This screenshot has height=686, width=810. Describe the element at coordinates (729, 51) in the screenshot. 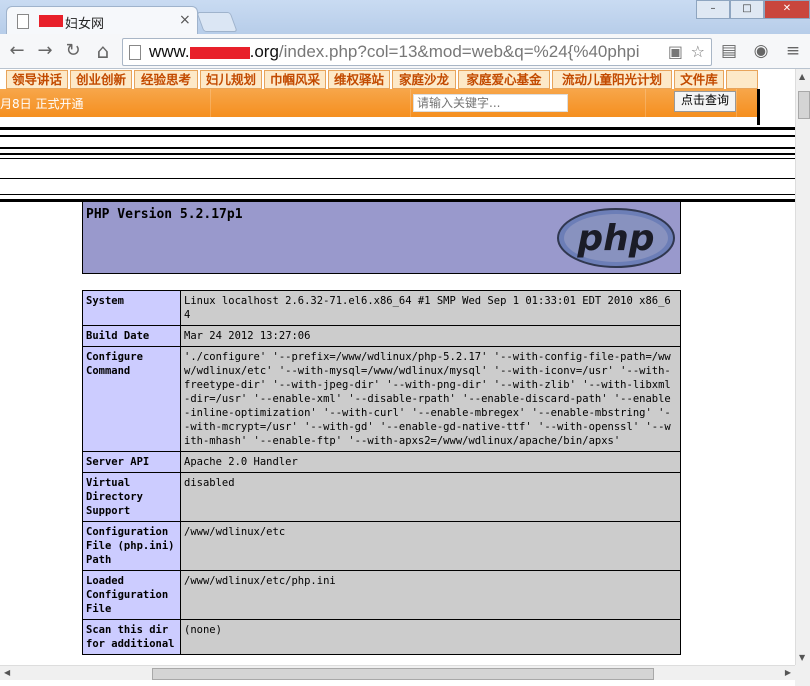

I see `extension-icon: ▤` at that location.